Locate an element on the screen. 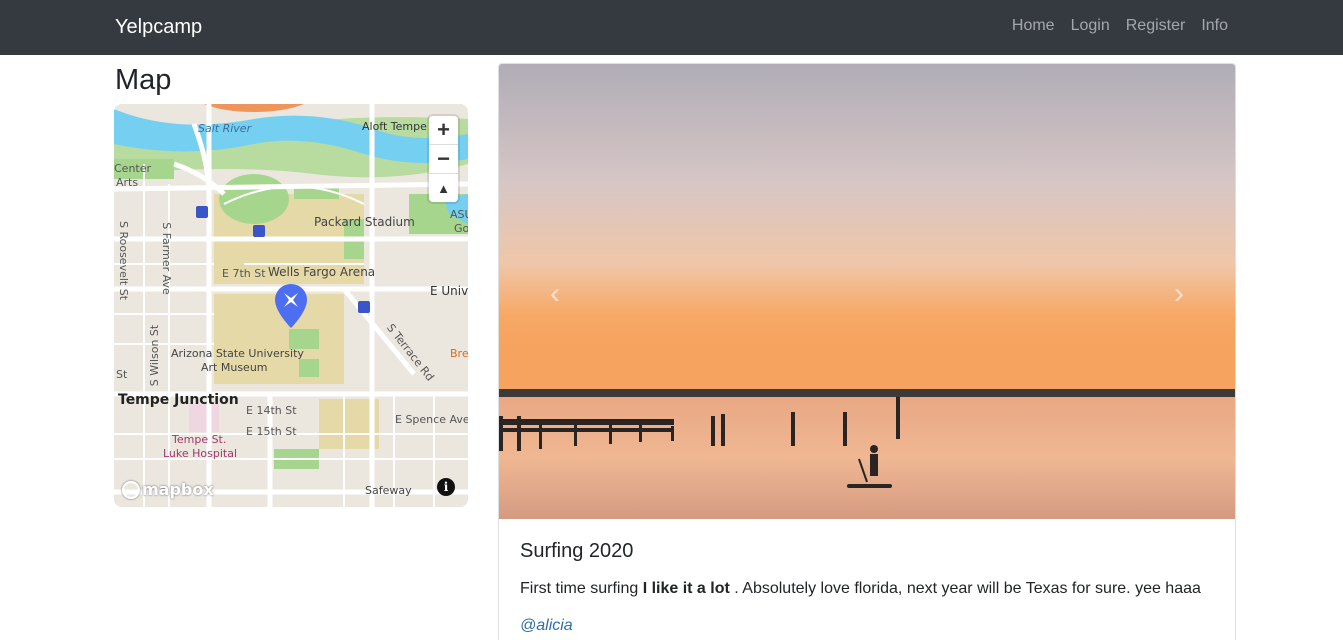 The width and height of the screenshot is (1343, 640). map-label-center: Center is located at coordinates (133, 168).